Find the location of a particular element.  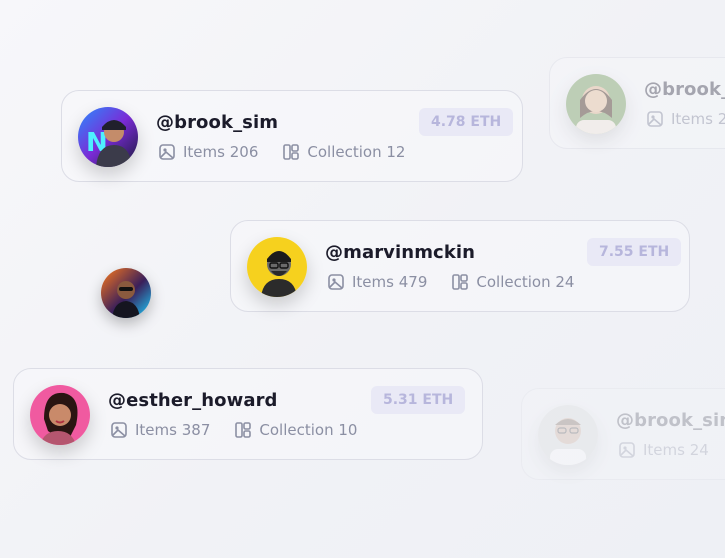

items-count: 387 is located at coordinates (196, 430).